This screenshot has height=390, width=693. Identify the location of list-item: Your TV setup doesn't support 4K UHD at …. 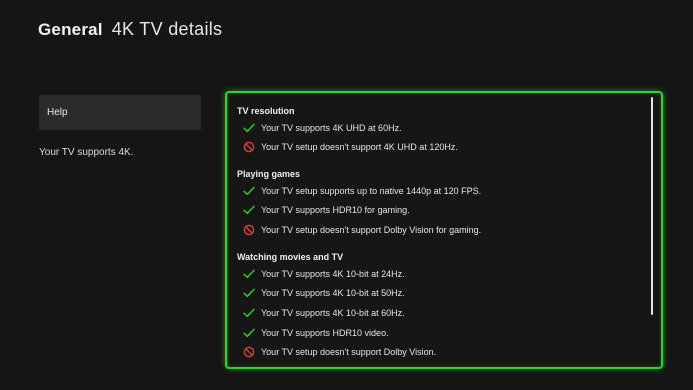
(347, 148).